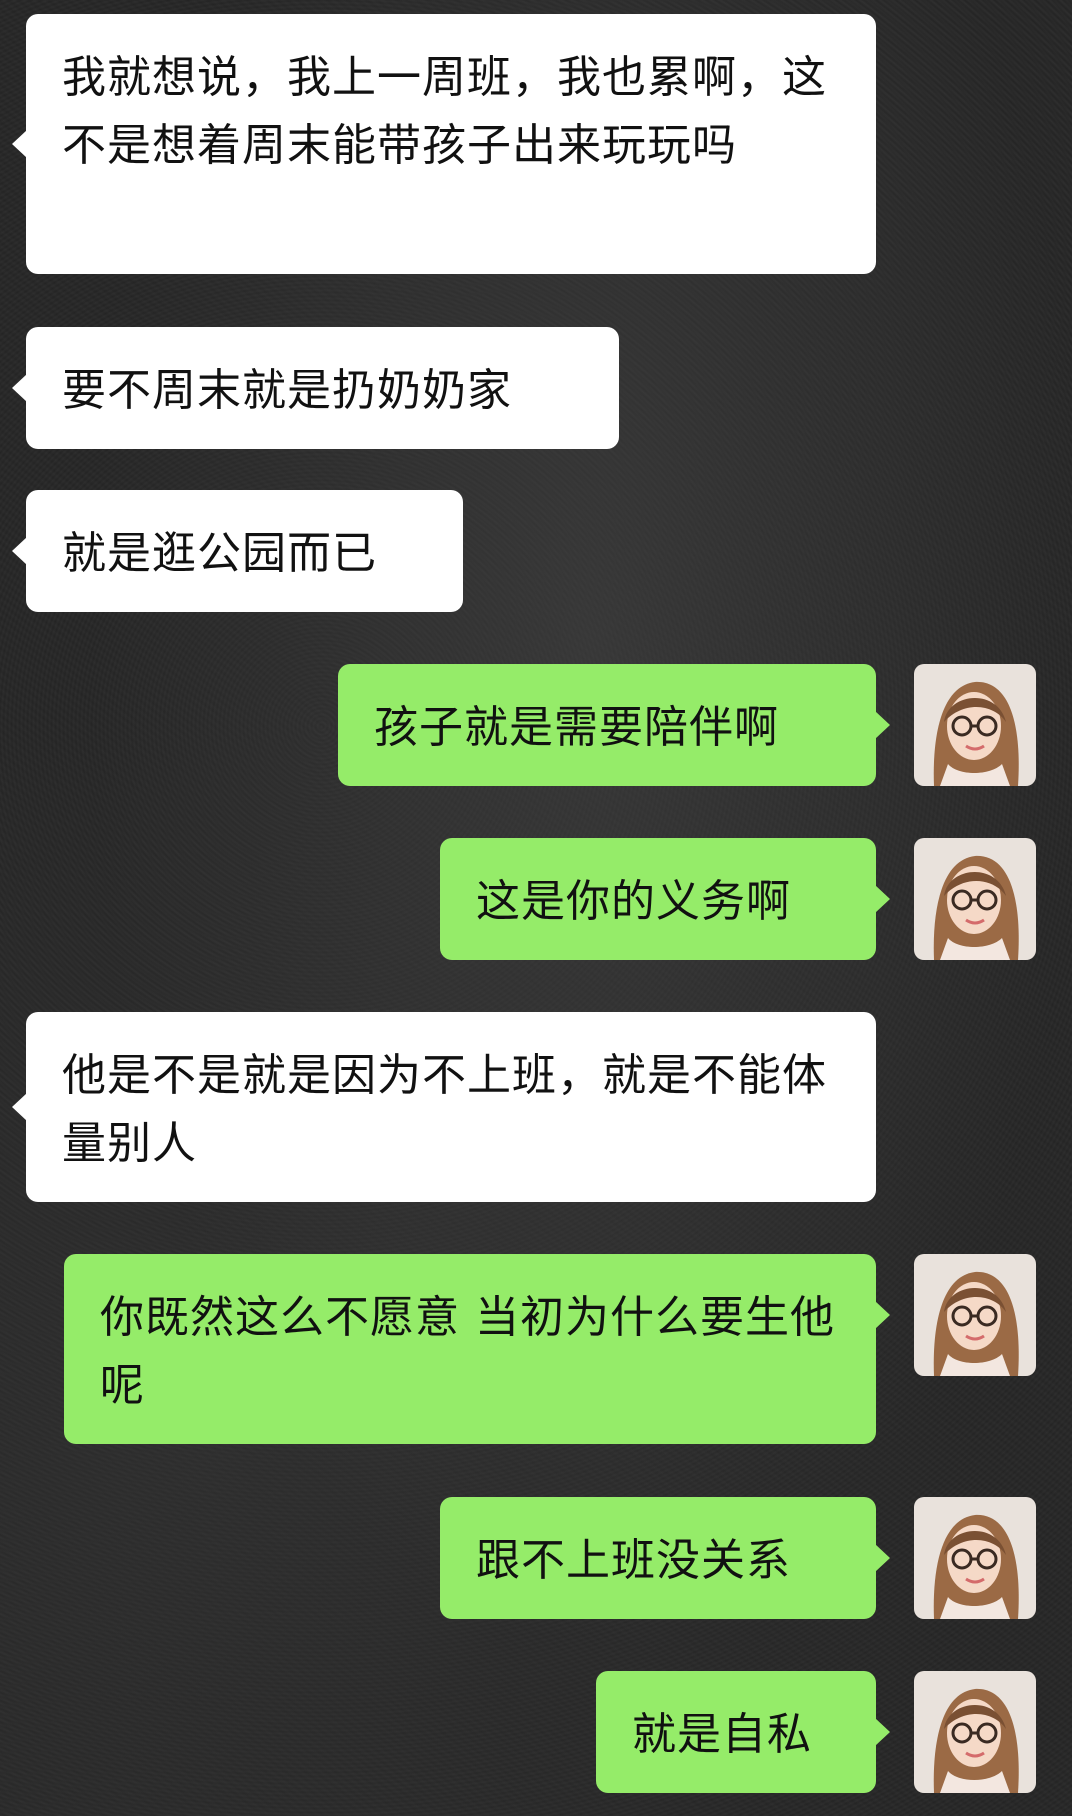 This screenshot has width=1072, height=1816. What do you see at coordinates (722, 1734) in the screenshot?
I see `message-text: 就是自私` at bounding box center [722, 1734].